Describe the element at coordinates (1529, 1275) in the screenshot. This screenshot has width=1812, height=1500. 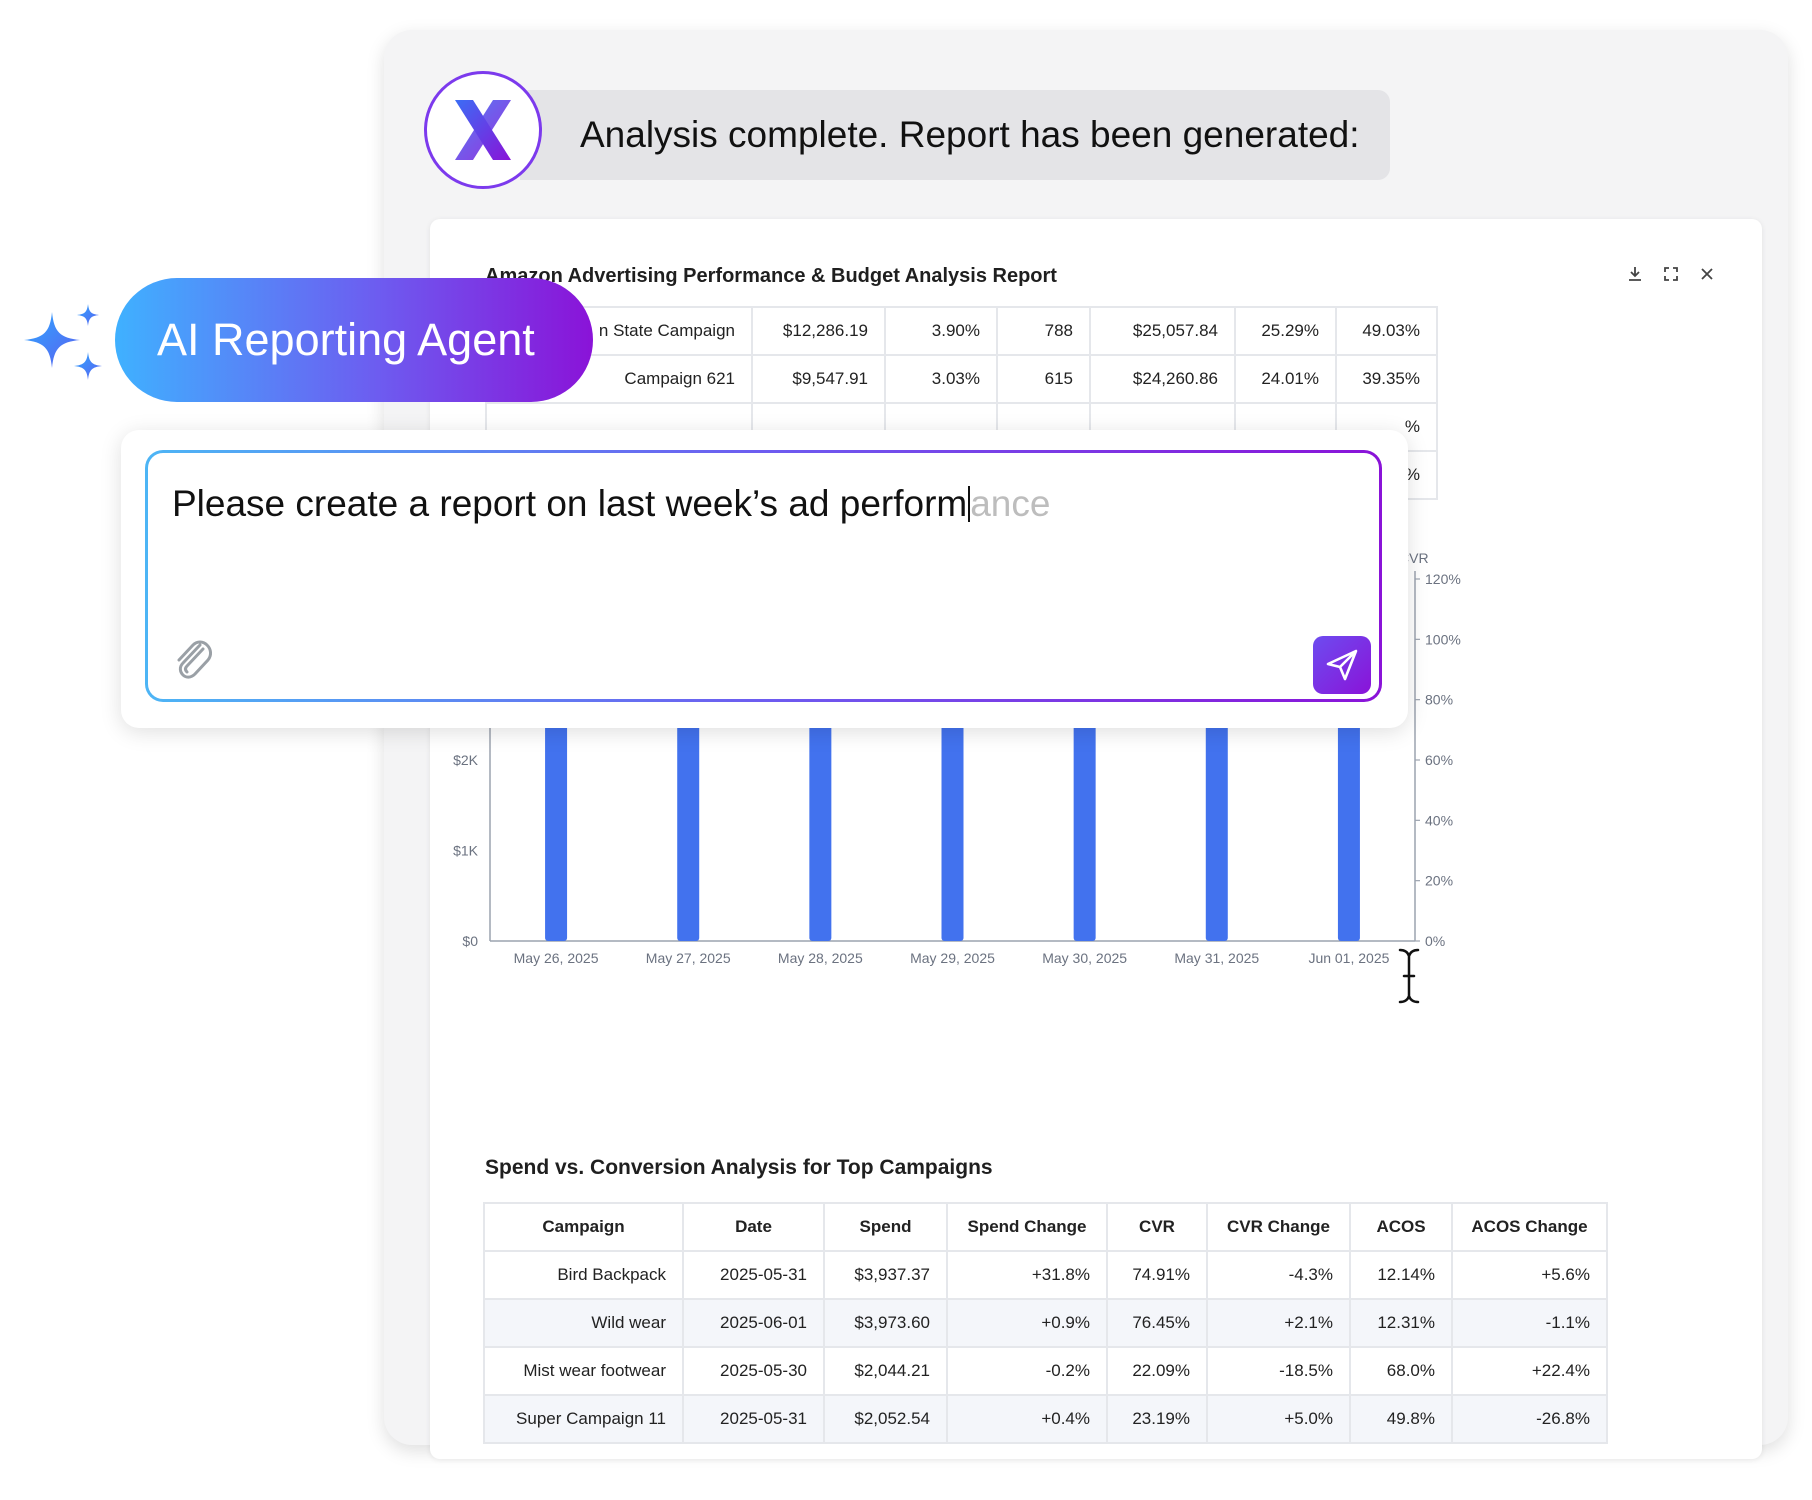
I see `table-cell: +5.6%` at that location.